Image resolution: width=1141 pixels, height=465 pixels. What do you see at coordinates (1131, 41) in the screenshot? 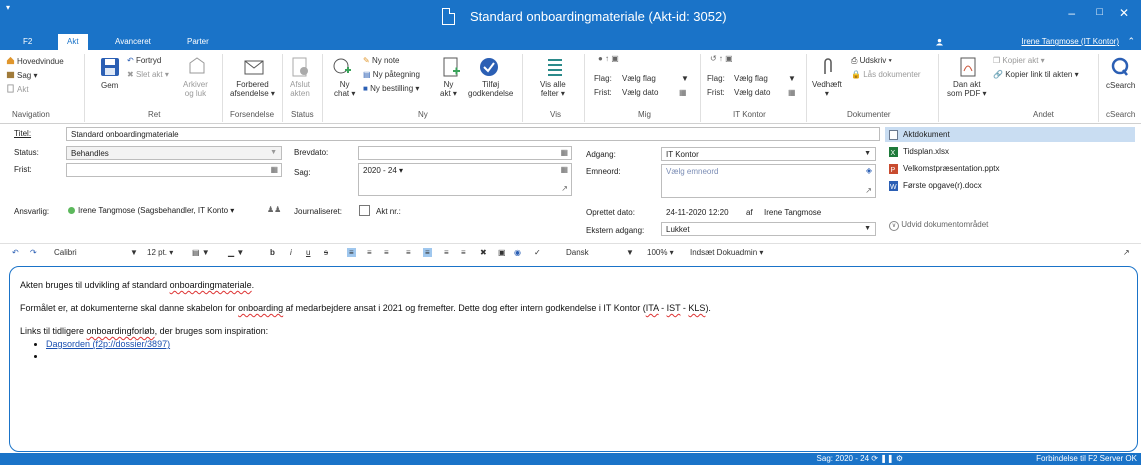
I see `collapse-ribbon-icon: ⌃` at bounding box center [1131, 41].